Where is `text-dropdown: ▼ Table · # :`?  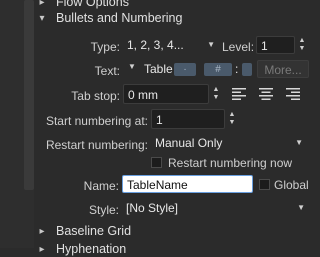
text-dropdown: ▼ Table · # : is located at coordinates (190, 69).